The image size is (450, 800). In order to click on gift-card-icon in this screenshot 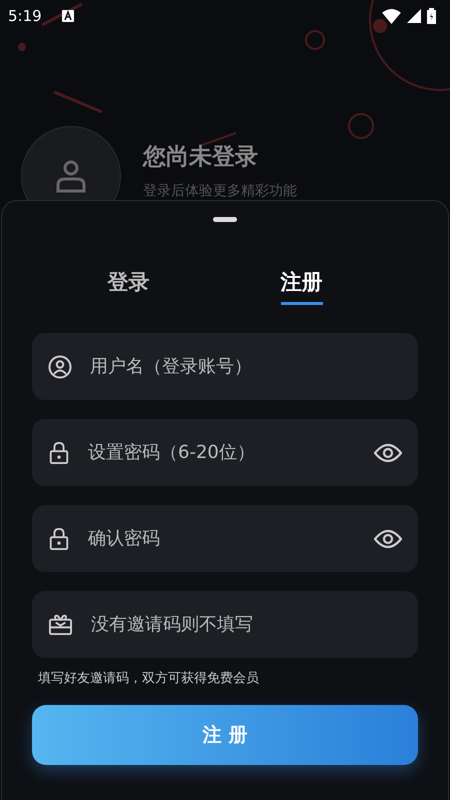, I will do `click(60, 624)`.